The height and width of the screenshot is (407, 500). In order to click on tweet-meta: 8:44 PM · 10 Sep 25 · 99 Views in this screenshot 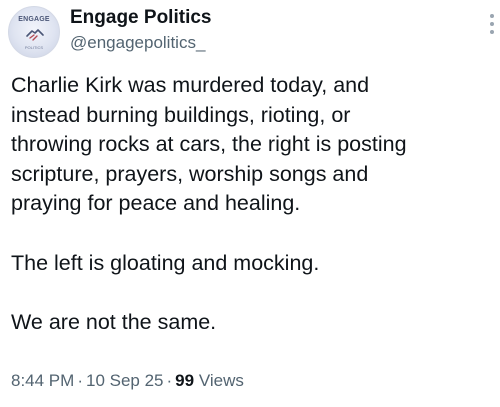, I will do `click(127, 381)`.